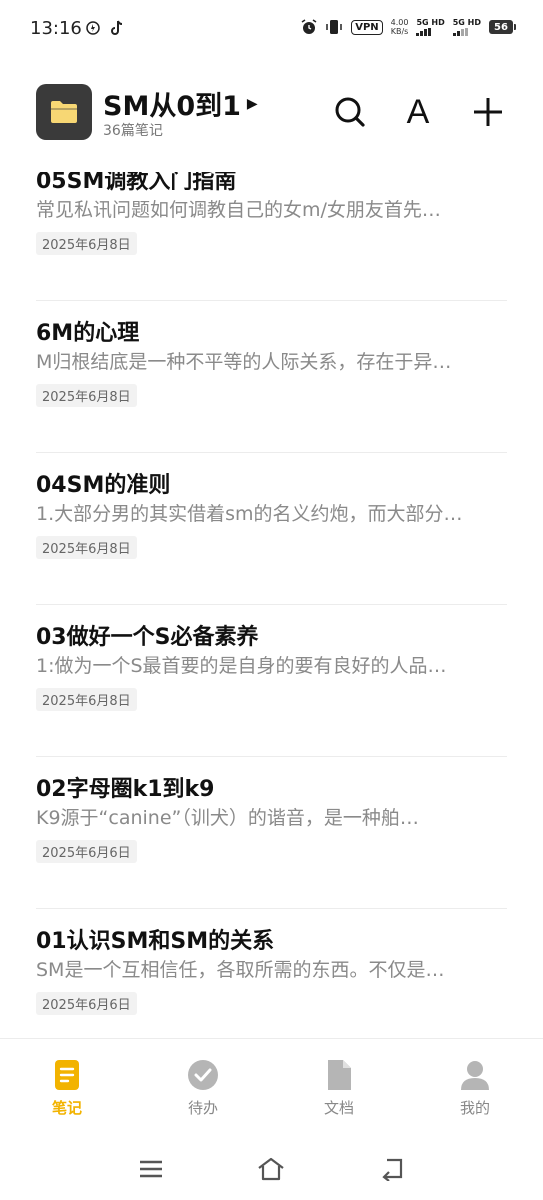  I want to click on system-nav, so click(271, 1170).